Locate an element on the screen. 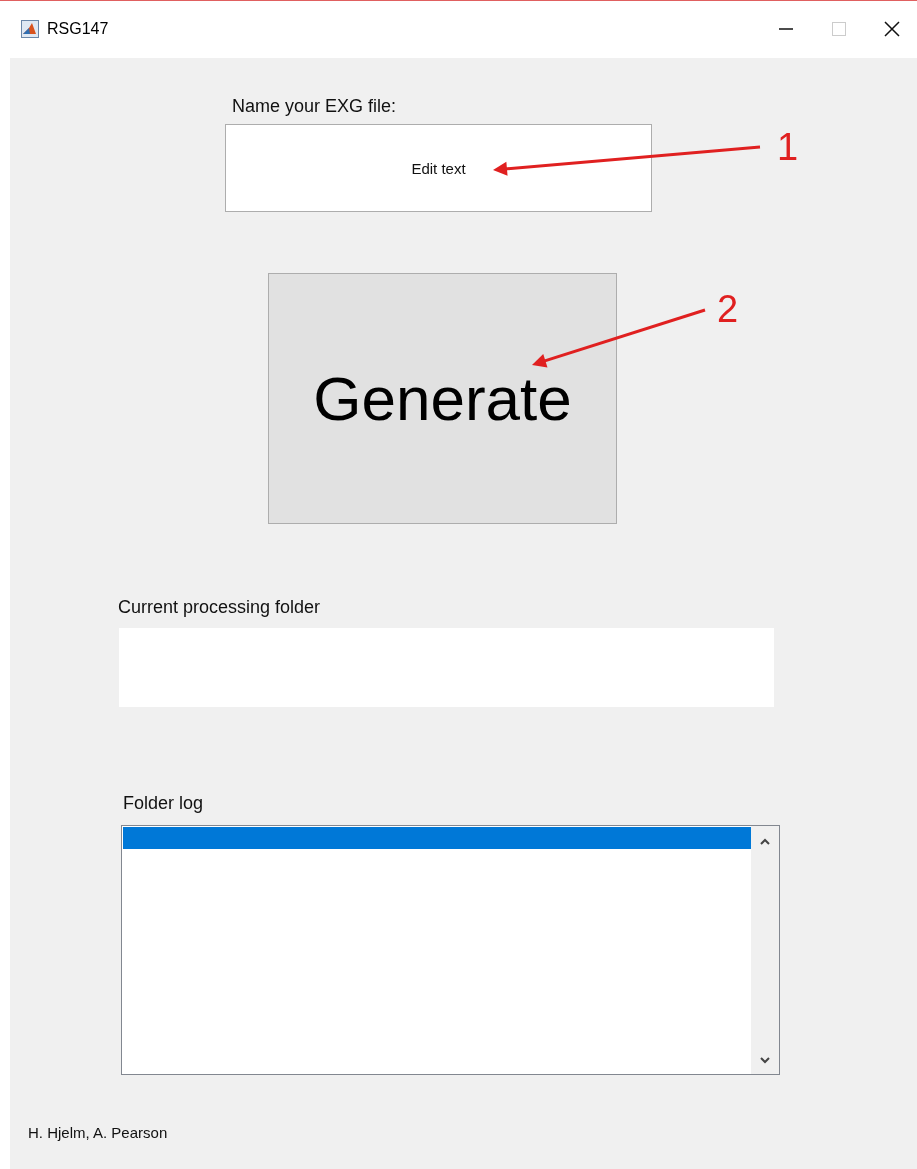  scroll-down-icon is located at coordinates (765, 1060).